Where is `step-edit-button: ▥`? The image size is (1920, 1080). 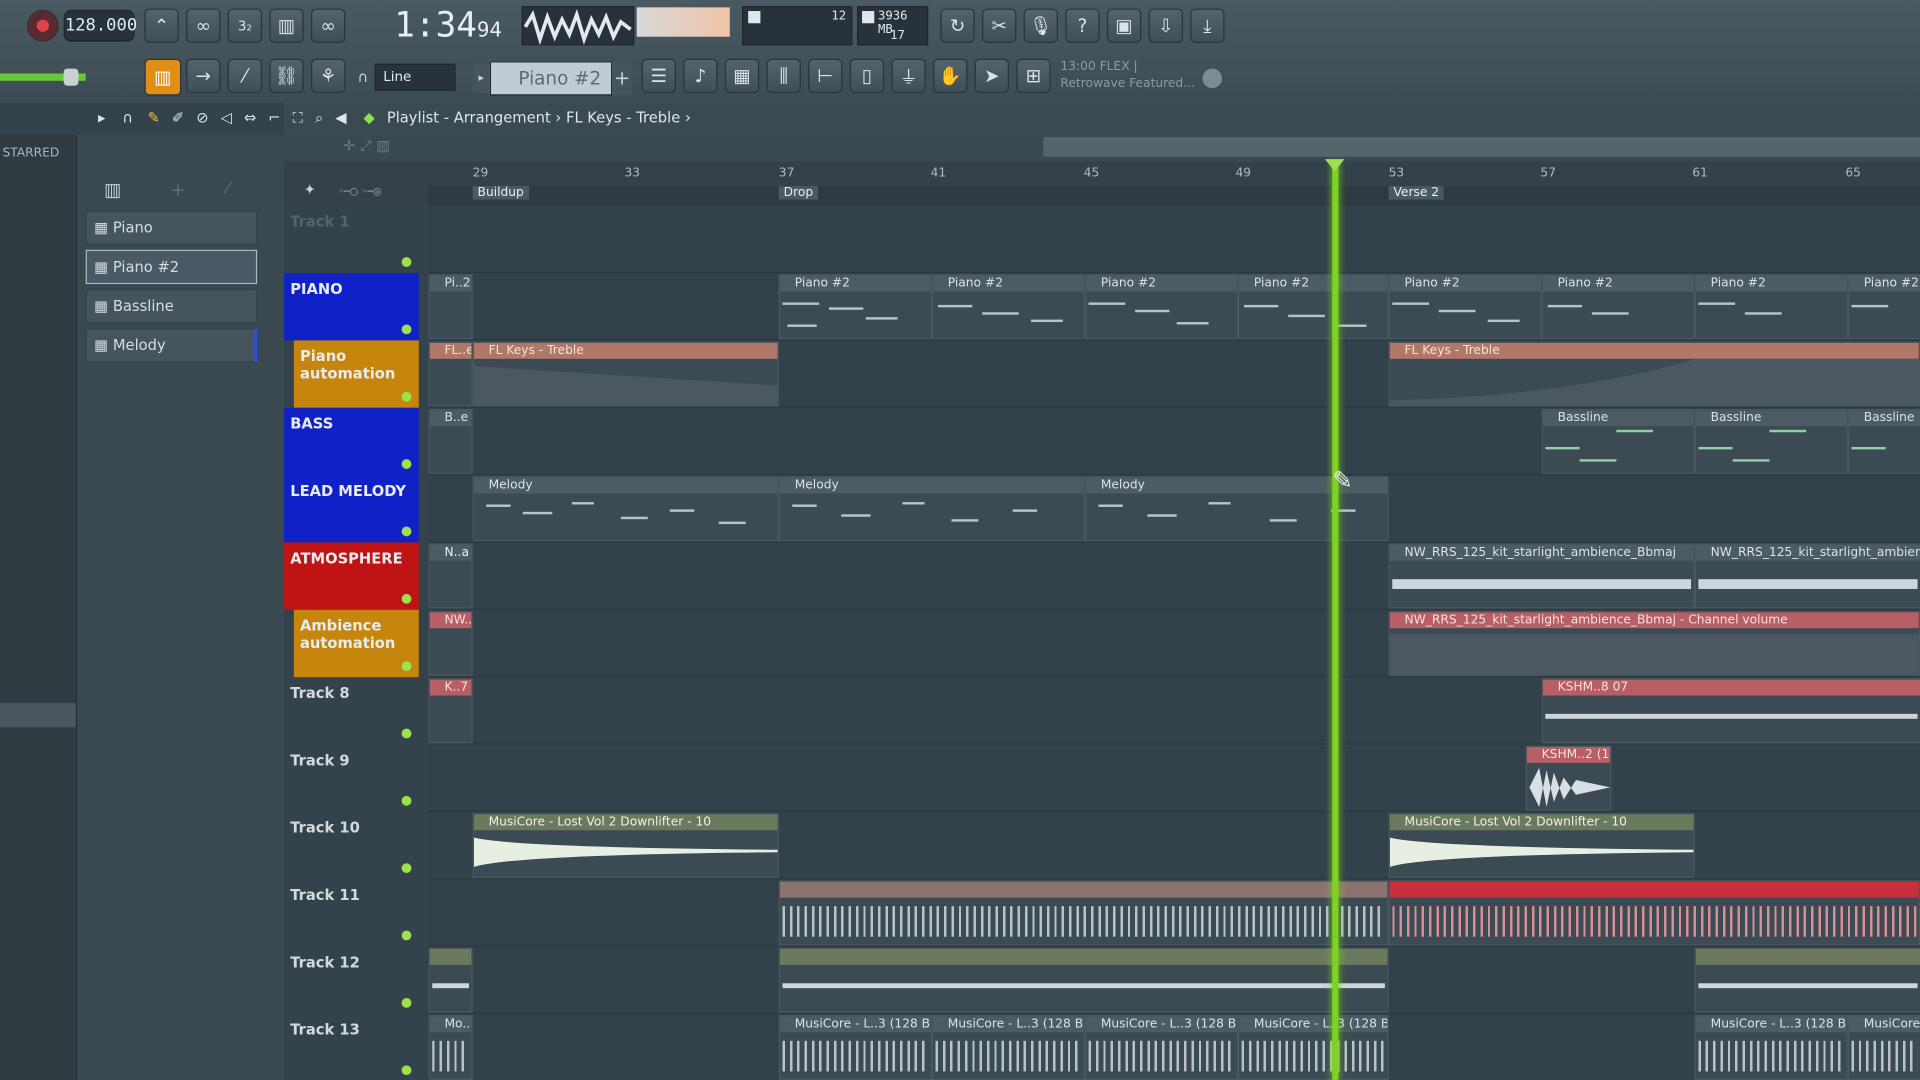
step-edit-button: ▥ is located at coordinates (286, 25).